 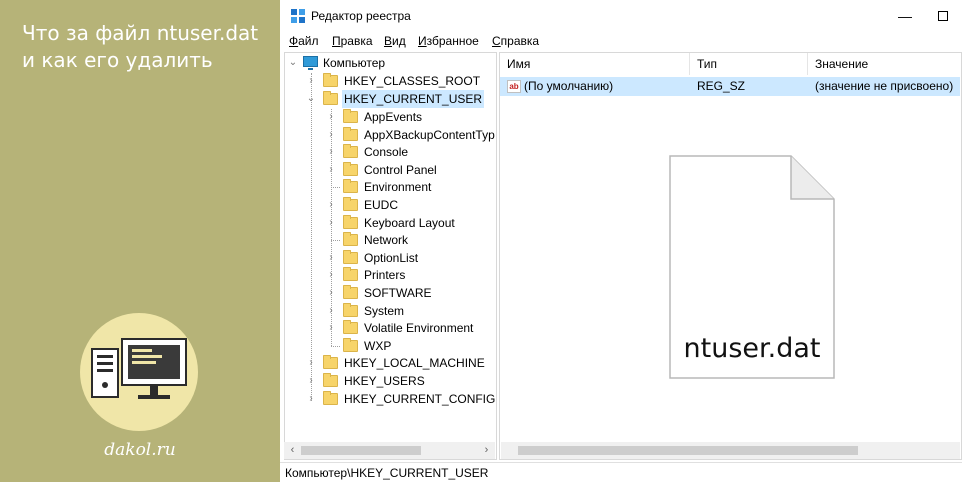 I want to click on column-header-name: Имя, so click(x=595, y=64).